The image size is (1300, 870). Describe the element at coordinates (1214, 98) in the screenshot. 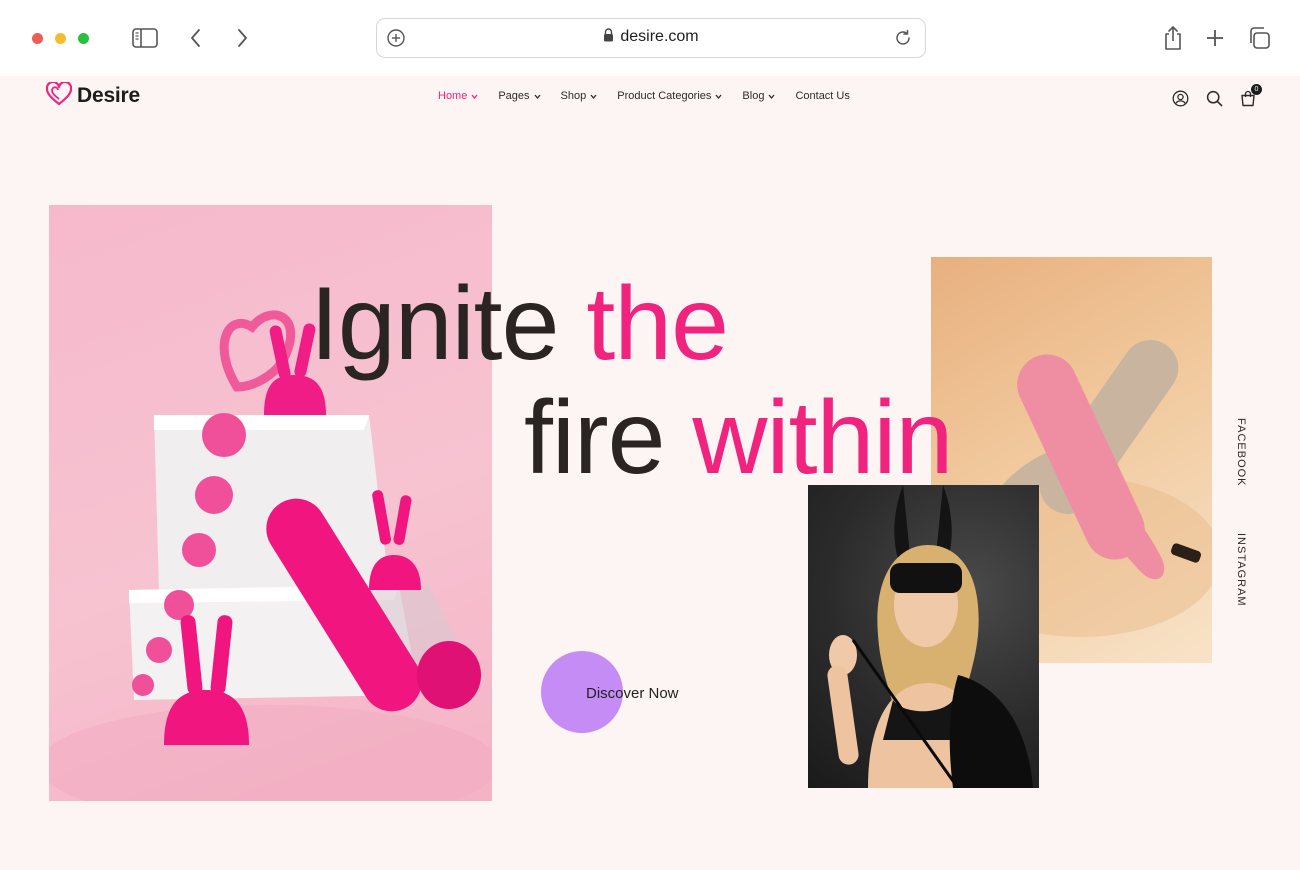

I see `search-icon` at that location.